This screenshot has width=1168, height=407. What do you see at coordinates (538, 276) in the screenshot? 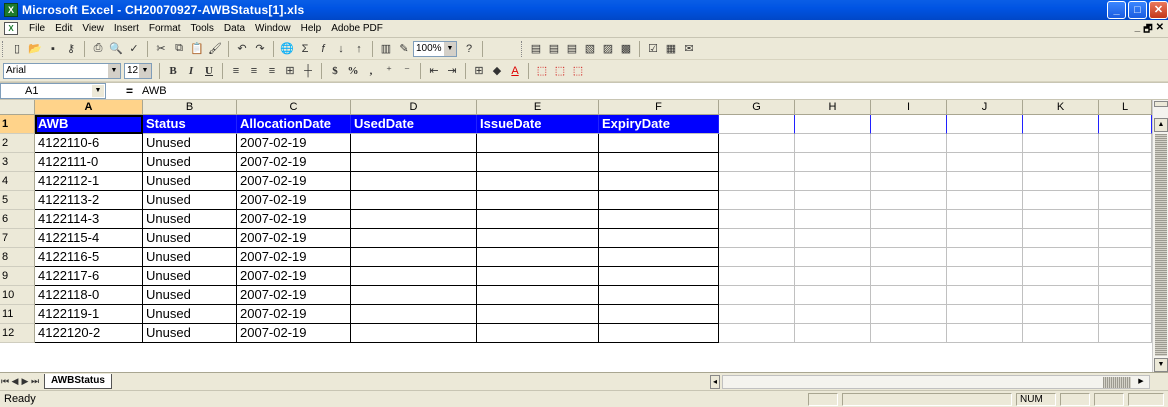
I see `cell-e9` at bounding box center [538, 276].